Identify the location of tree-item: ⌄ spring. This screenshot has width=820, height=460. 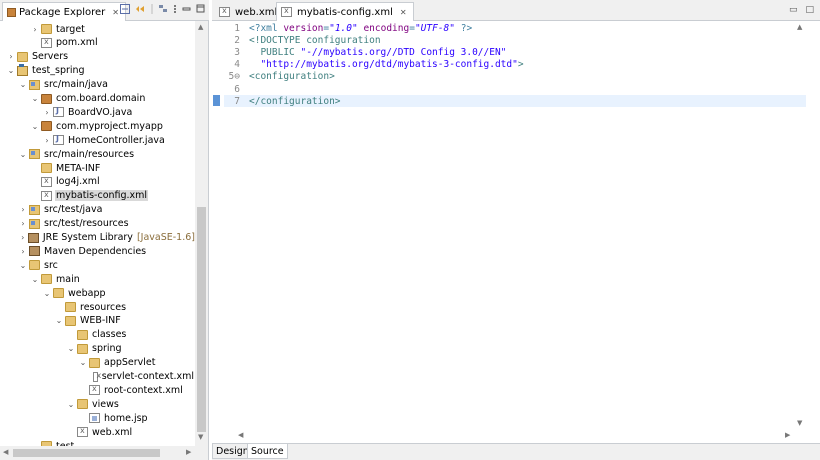
(97, 349).